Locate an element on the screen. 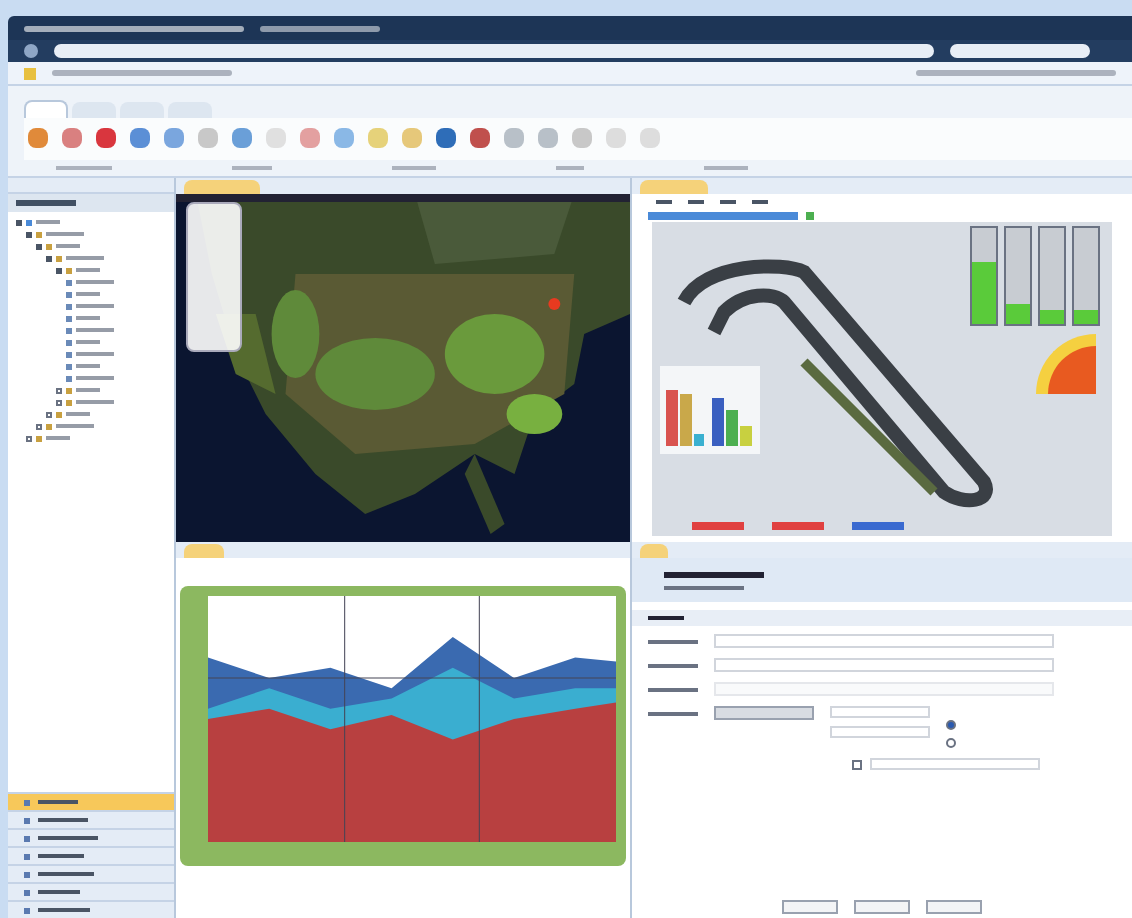 The height and width of the screenshot is (918, 1132). ribbon-tab is located at coordinates (46, 108).